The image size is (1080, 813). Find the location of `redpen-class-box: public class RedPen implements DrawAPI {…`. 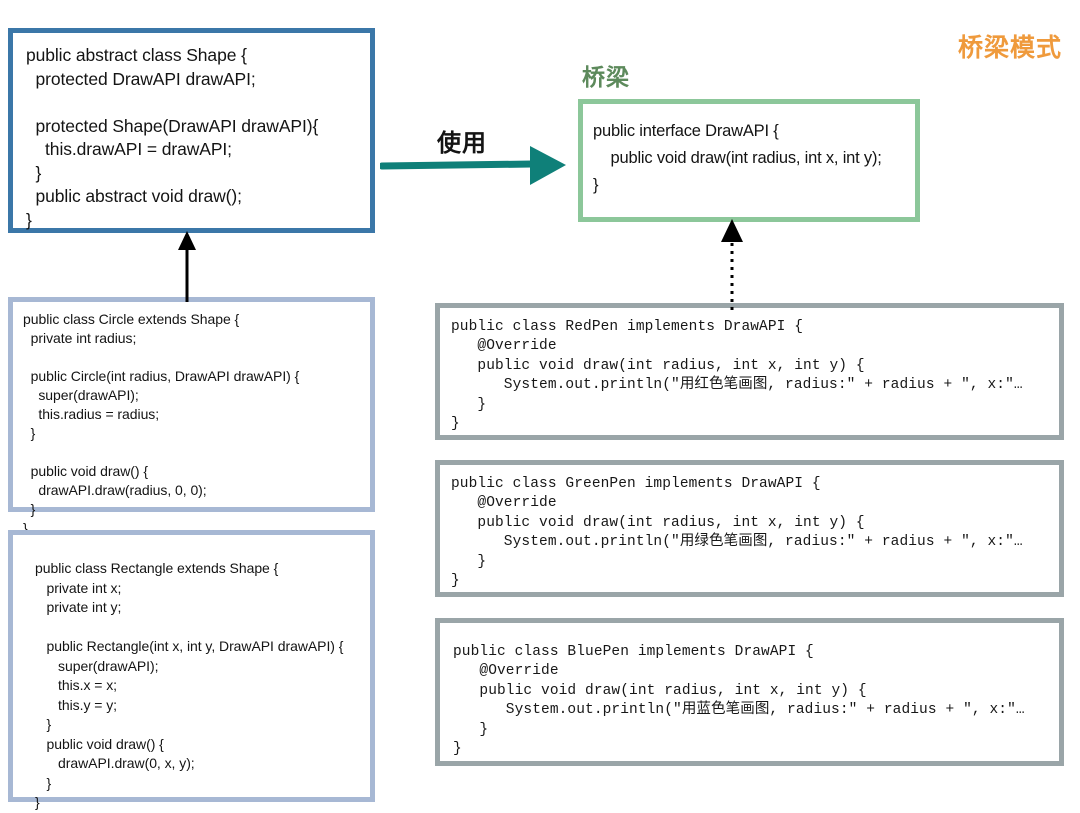

redpen-class-box: public class RedPen implements DrawAPI {… is located at coordinates (749, 371).